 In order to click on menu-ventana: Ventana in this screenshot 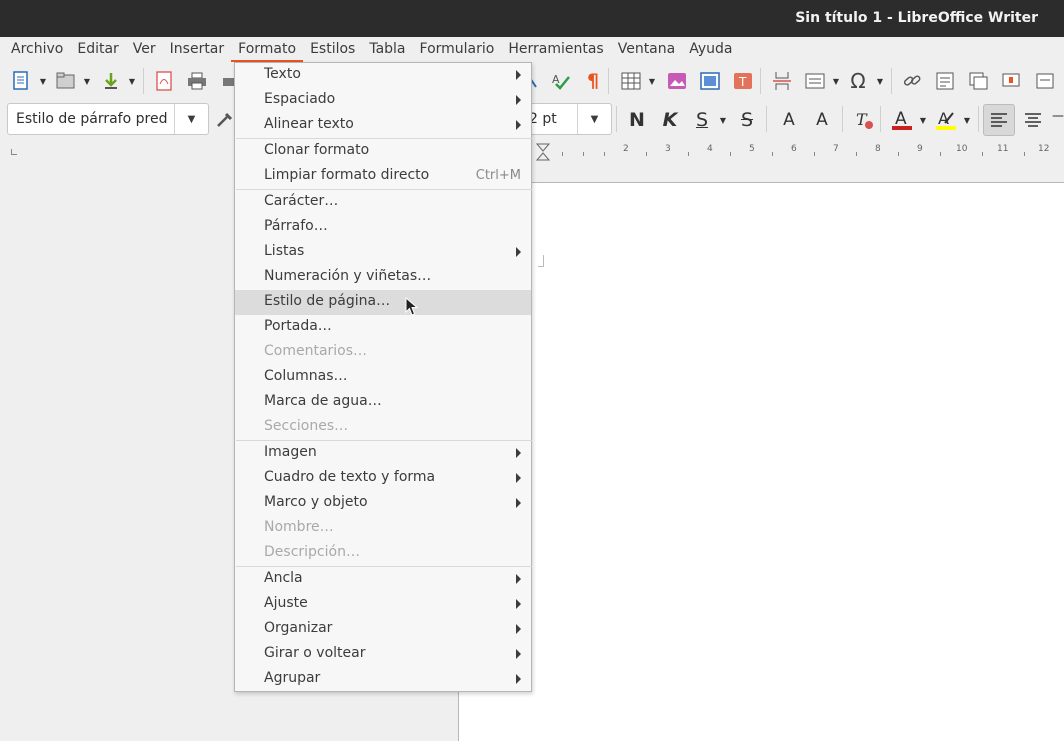, I will do `click(647, 49)`.